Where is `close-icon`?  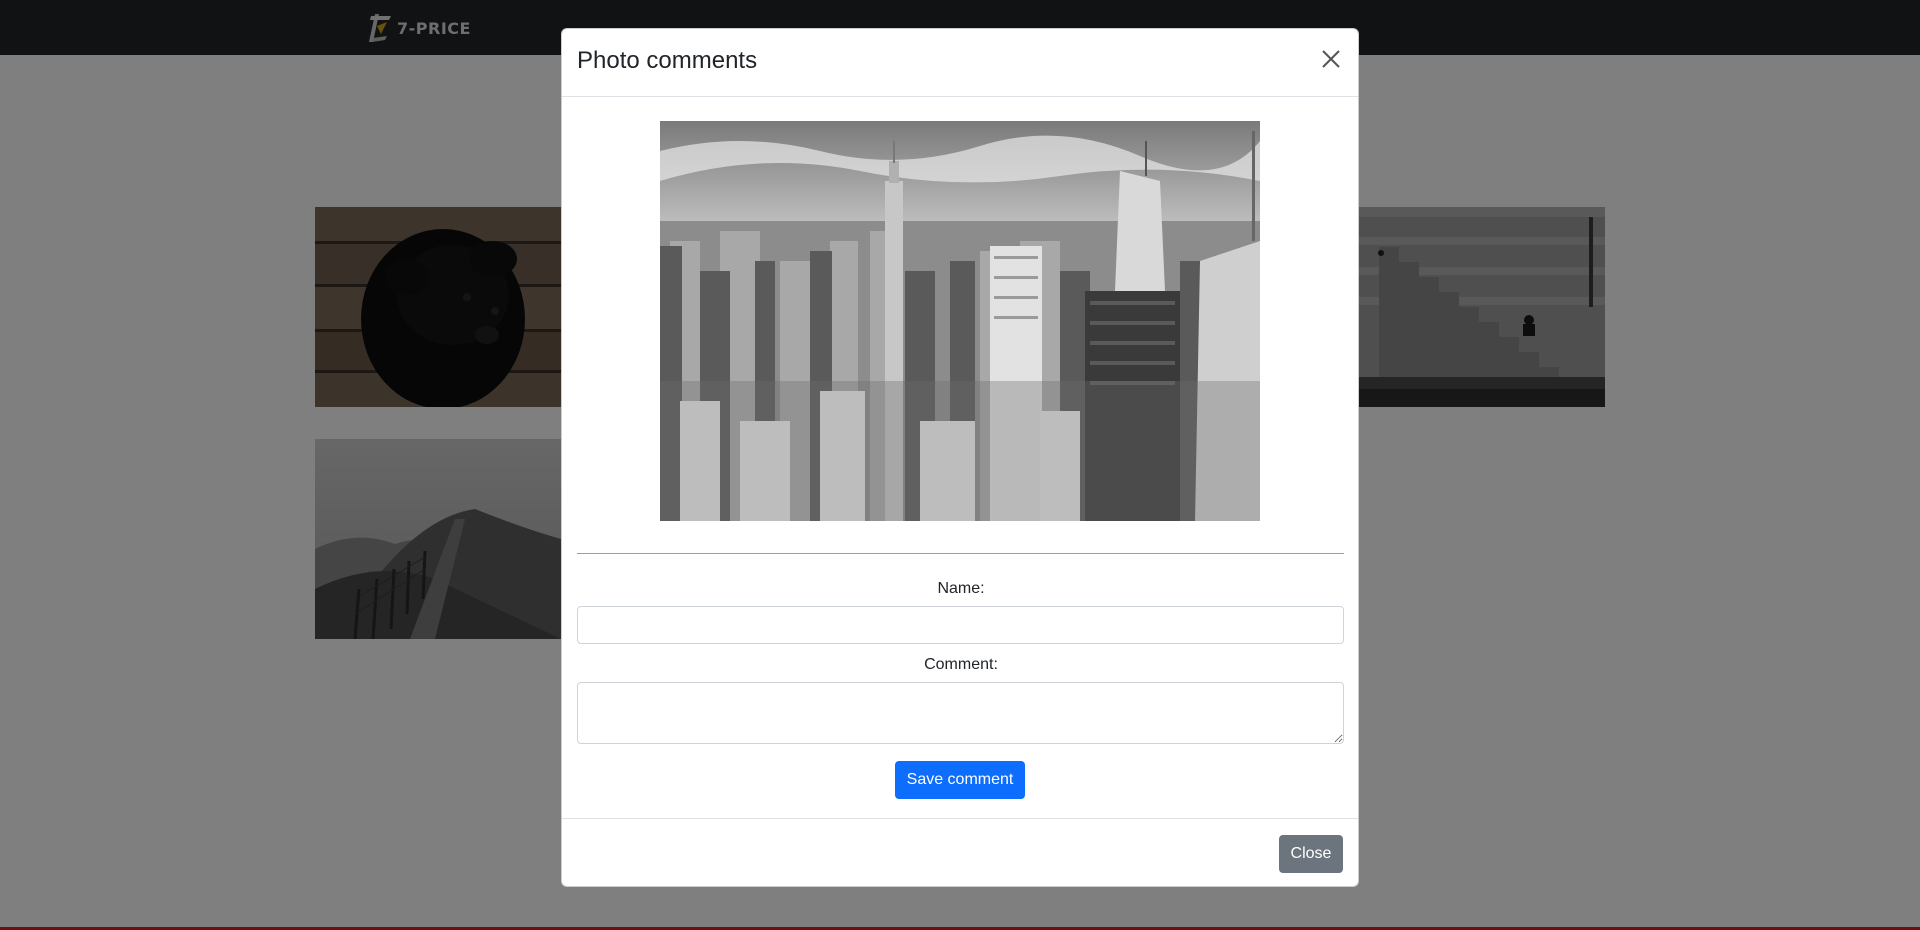 close-icon is located at coordinates (1331, 59).